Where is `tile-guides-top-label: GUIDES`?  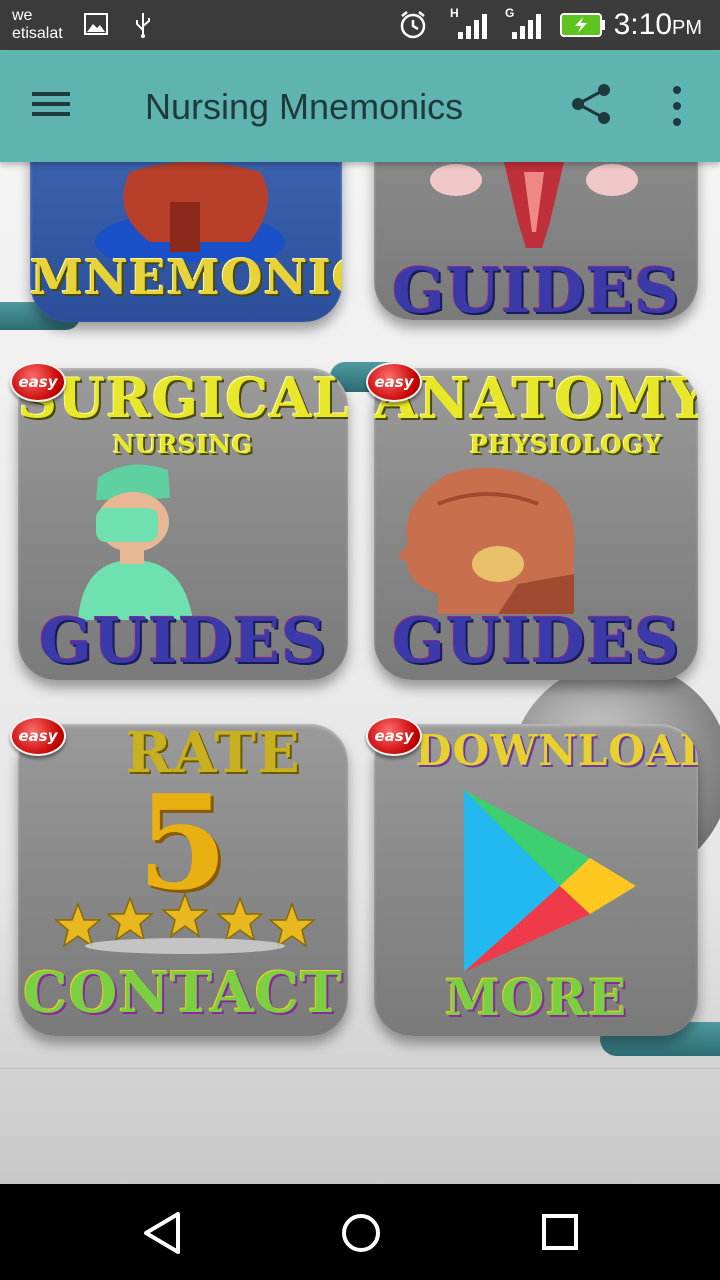
tile-guides-top-label: GUIDES is located at coordinates (536, 287).